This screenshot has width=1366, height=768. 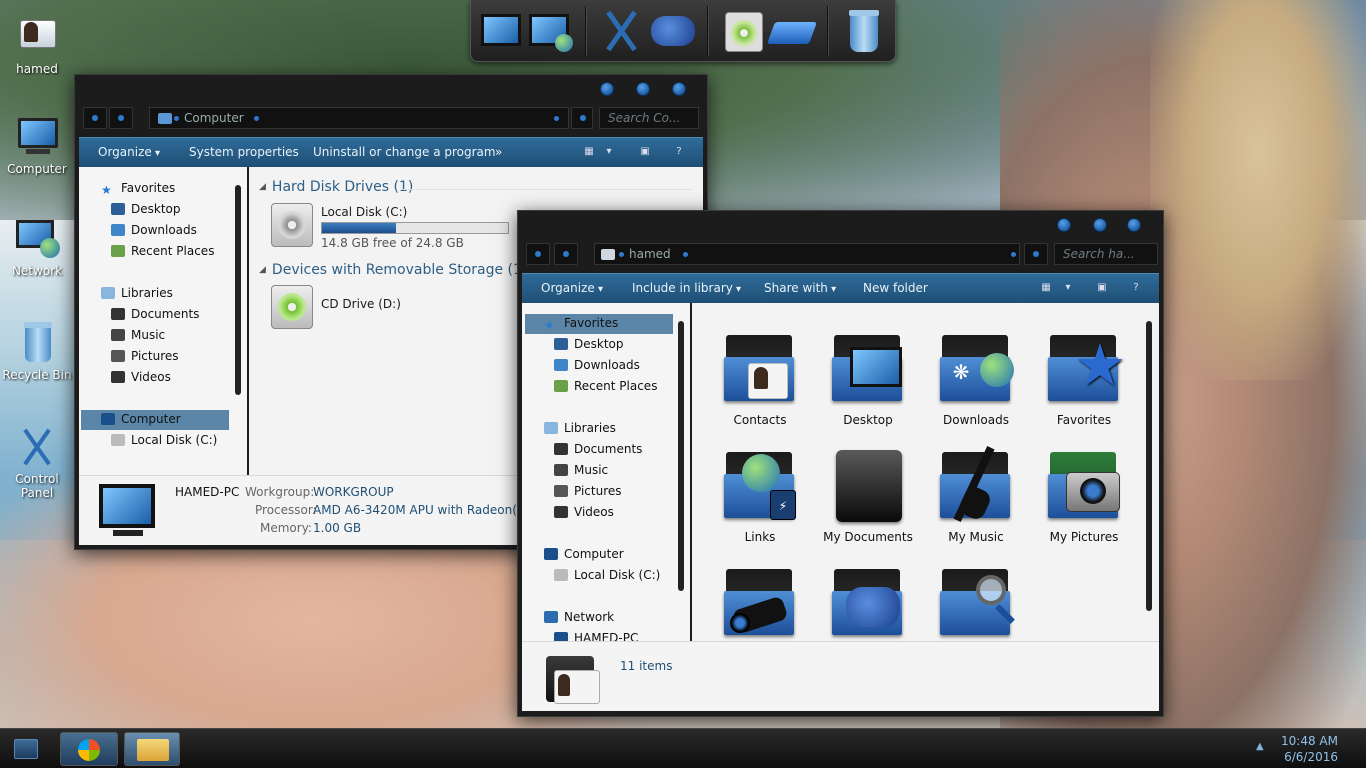 What do you see at coordinates (415, 227) in the screenshot?
I see `drive-c: Local Disk (C:) 14.8 GB free of 24.8 GB` at bounding box center [415, 227].